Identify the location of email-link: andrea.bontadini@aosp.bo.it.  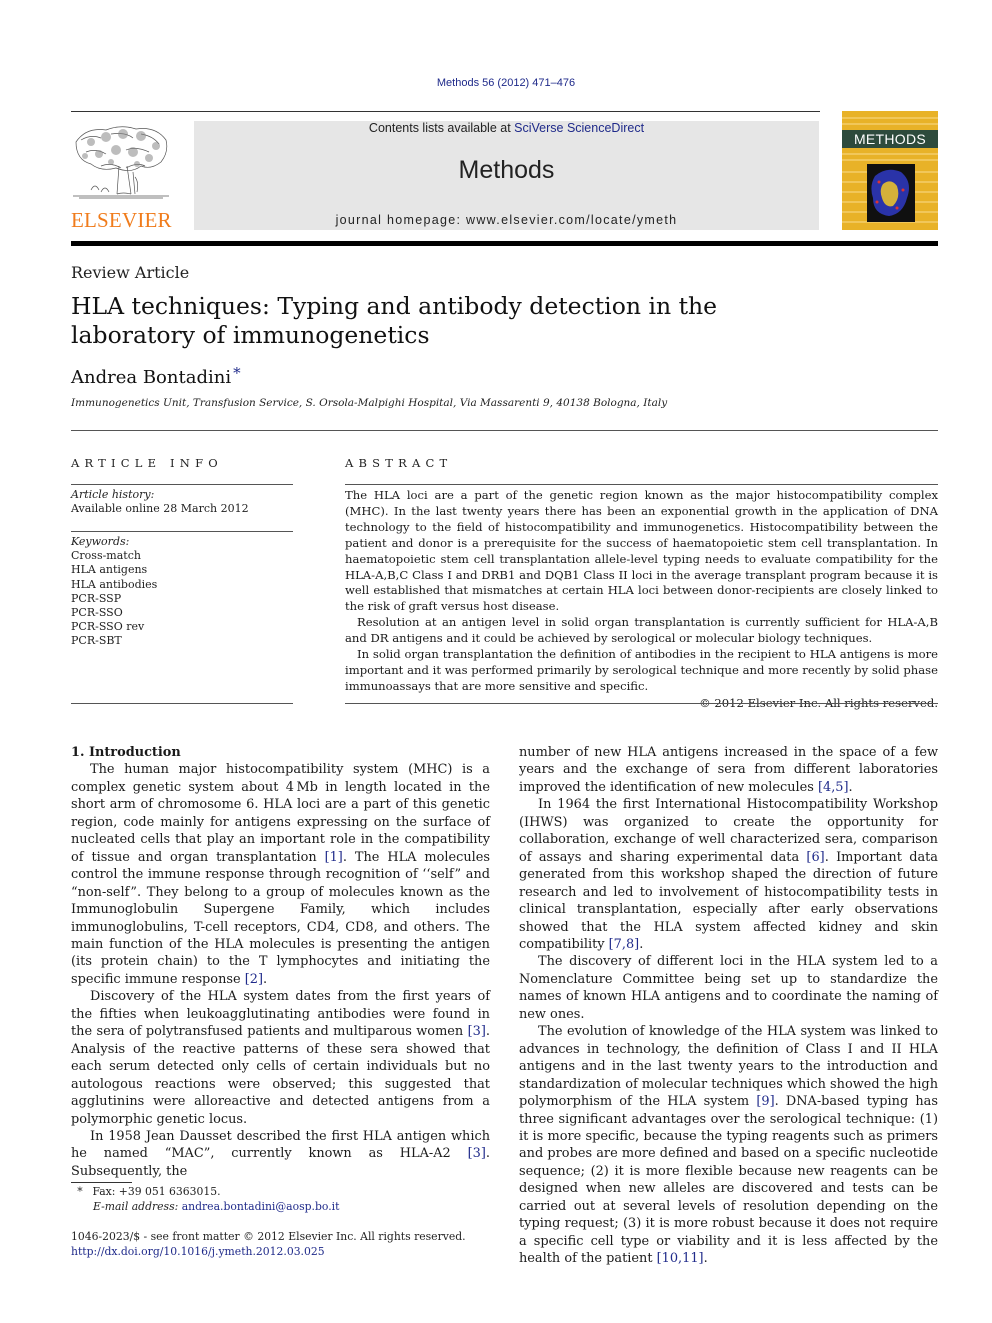
(261, 1206).